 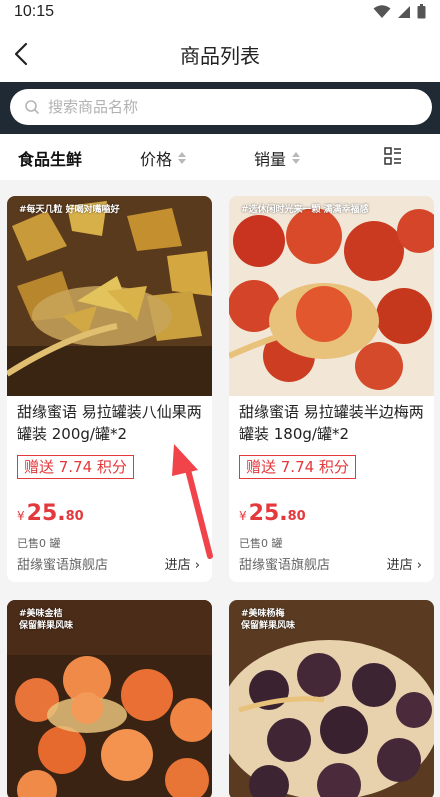 I want to click on product-card: #美味杨梅 保留鲜果风味, so click(x=331, y=698).